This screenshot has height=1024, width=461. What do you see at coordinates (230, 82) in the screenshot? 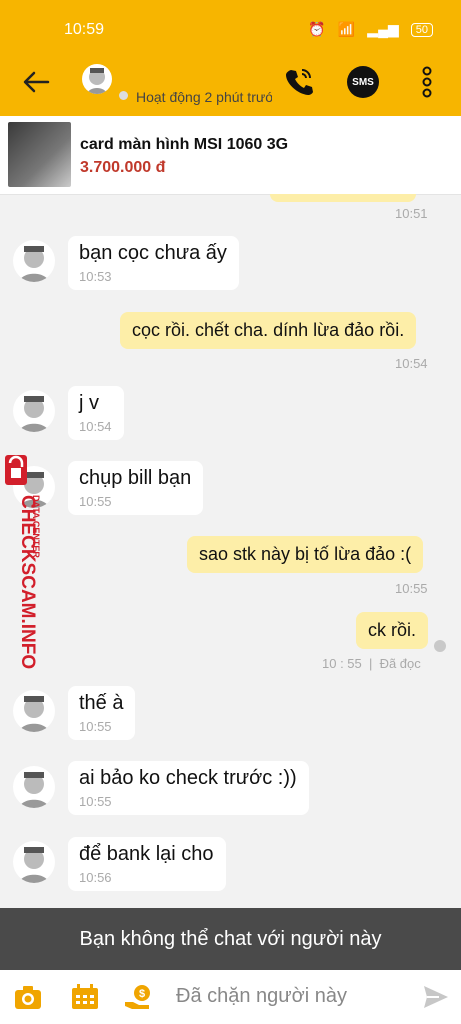
I see `chat-header: Hoạt động 2 phút trước SMS` at bounding box center [230, 82].